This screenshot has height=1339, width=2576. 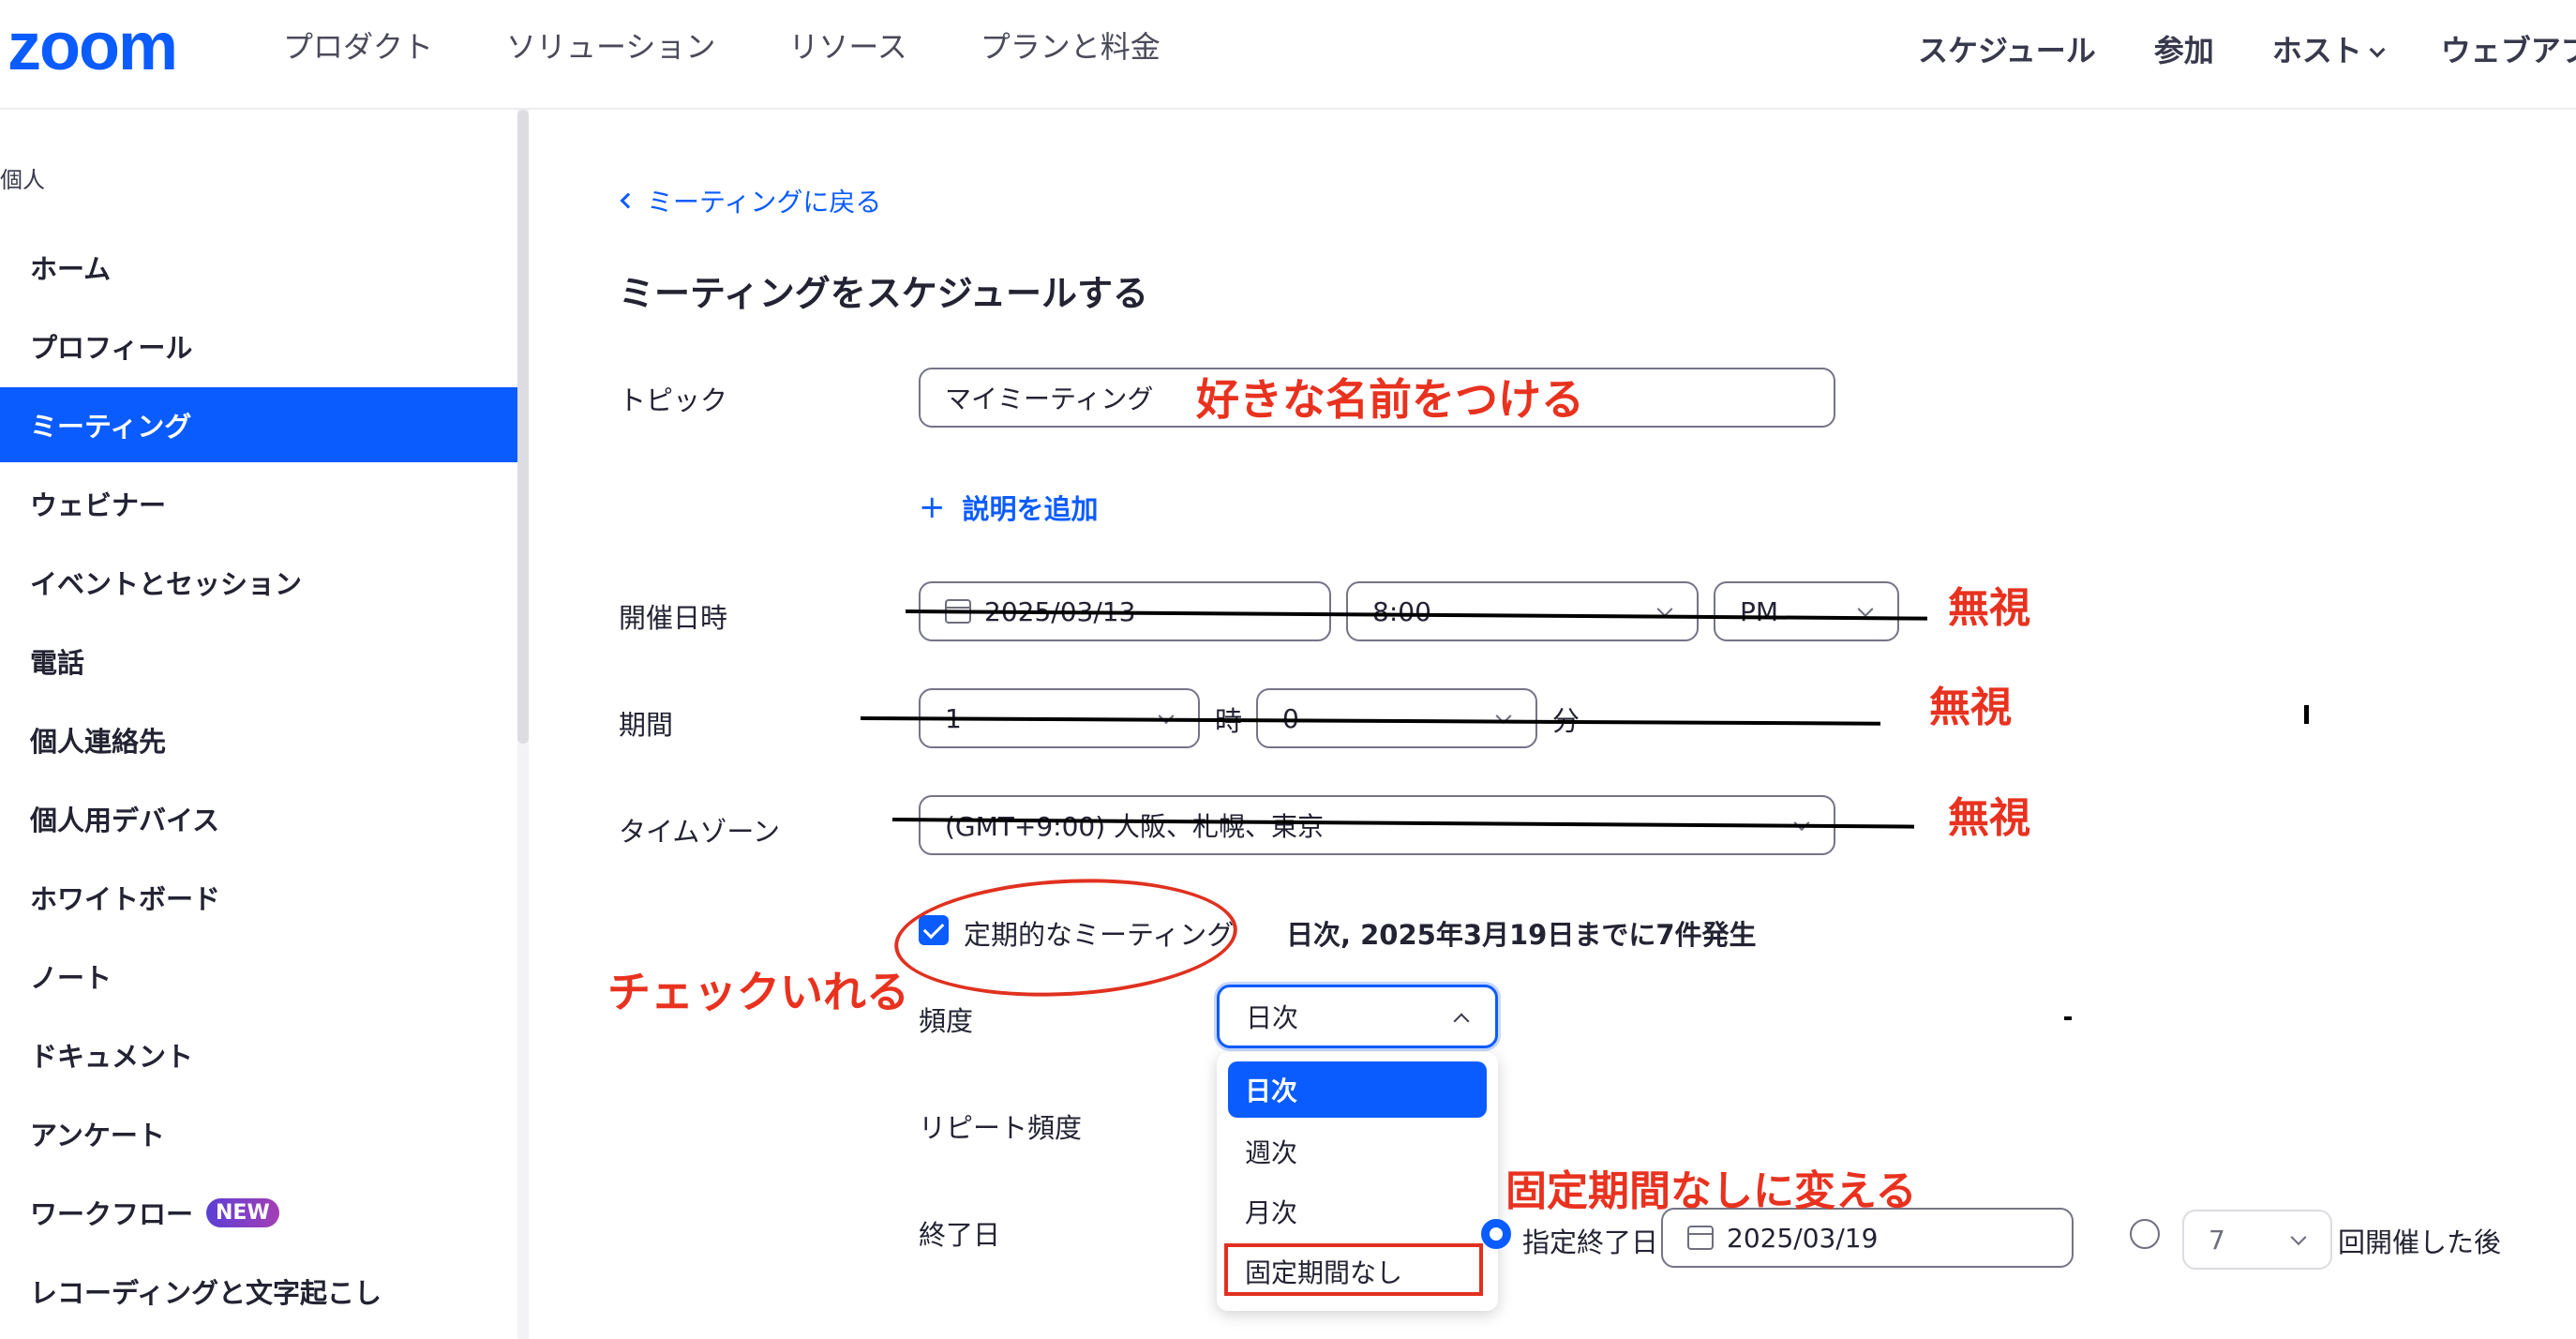 I want to click on duration-label: 期間, so click(x=646, y=725).